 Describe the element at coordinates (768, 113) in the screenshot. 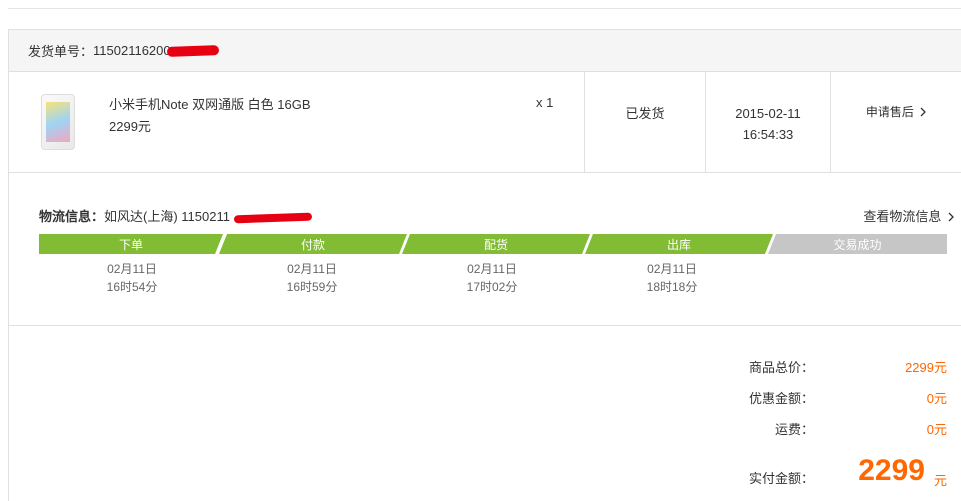

I see `order-date: 2015-02-11` at that location.